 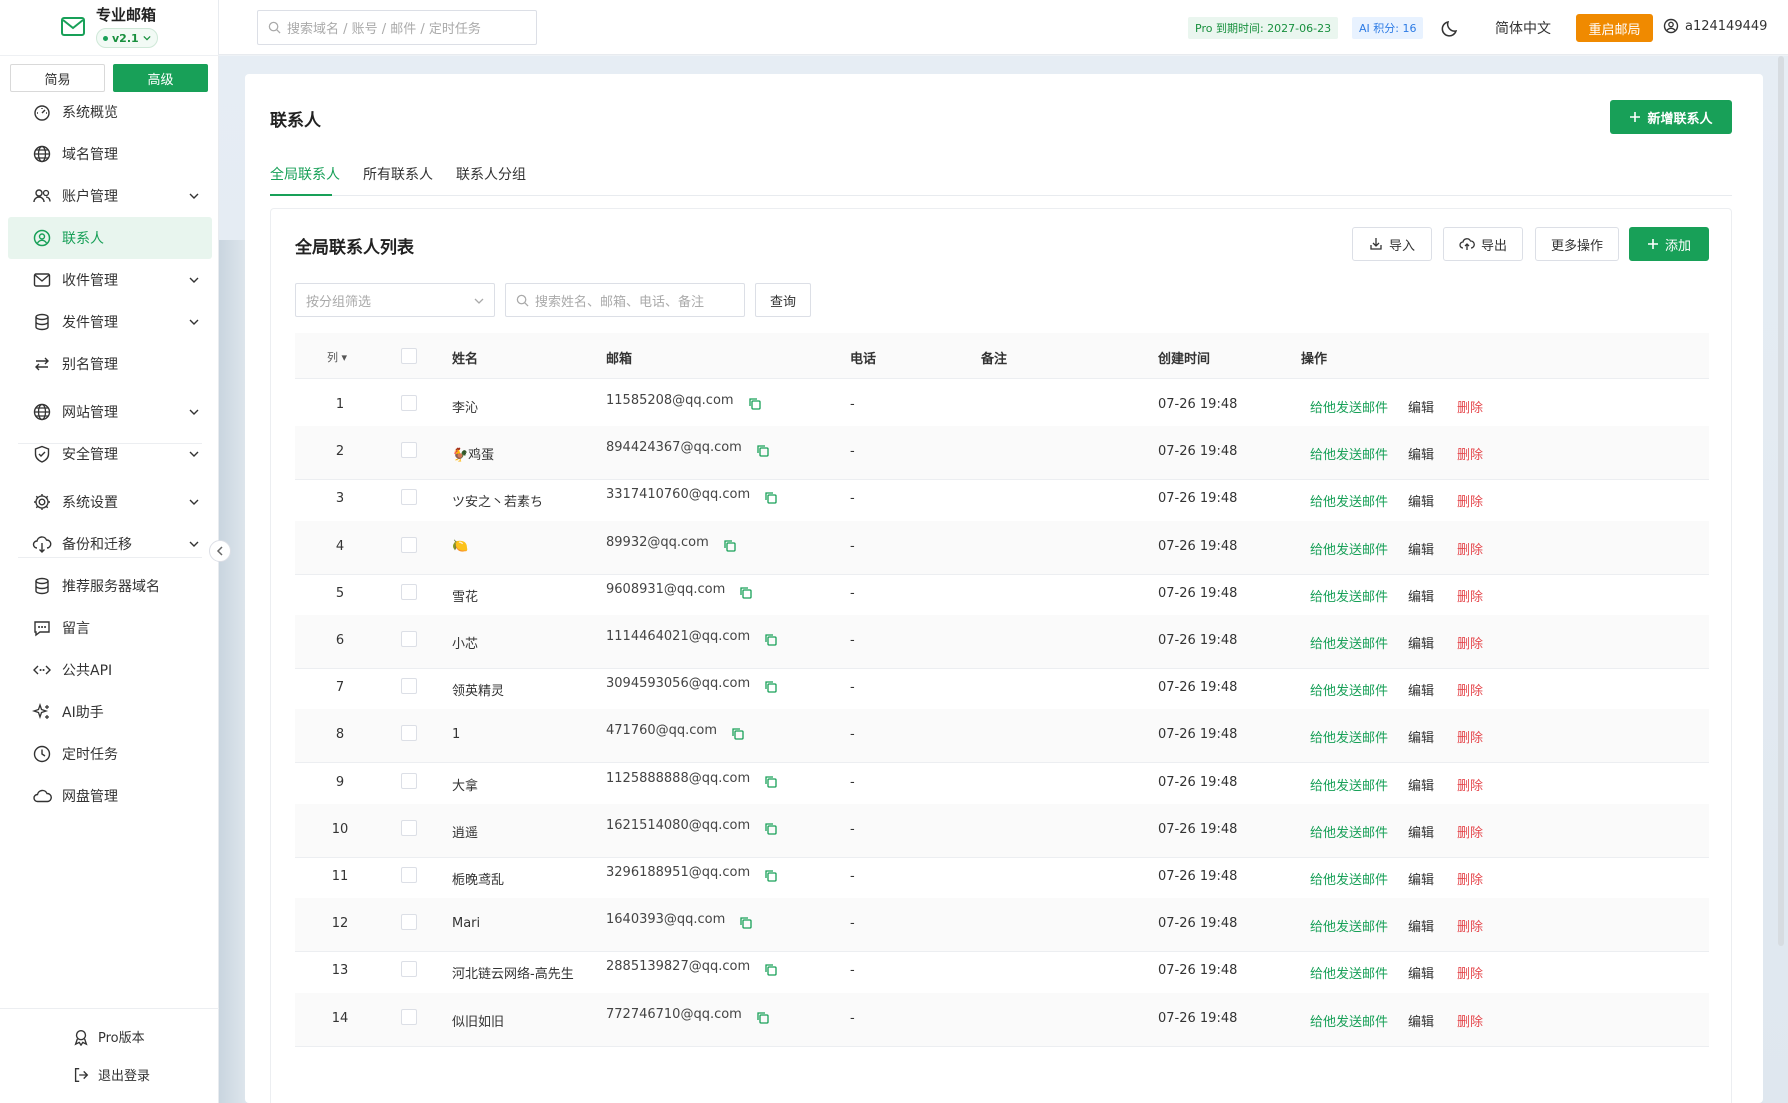 What do you see at coordinates (110, 196) in the screenshot?
I see `sidebar-item-2: 账户管理` at bounding box center [110, 196].